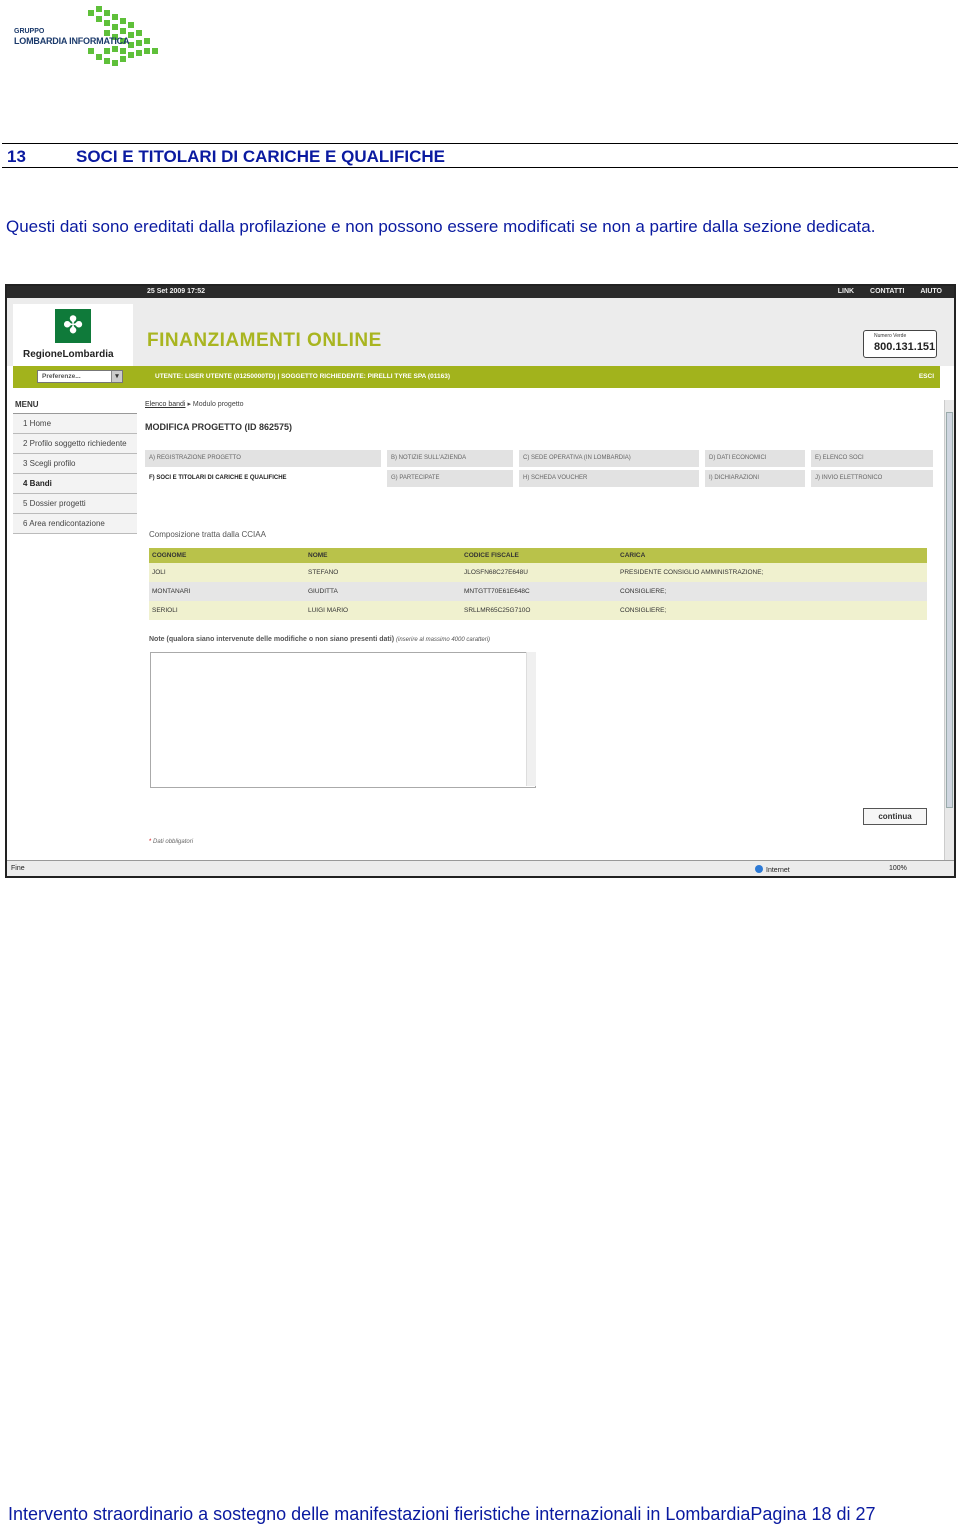  What do you see at coordinates (450, 478) in the screenshot?
I see `tab-partecipate: G) PARTECIPATE` at bounding box center [450, 478].